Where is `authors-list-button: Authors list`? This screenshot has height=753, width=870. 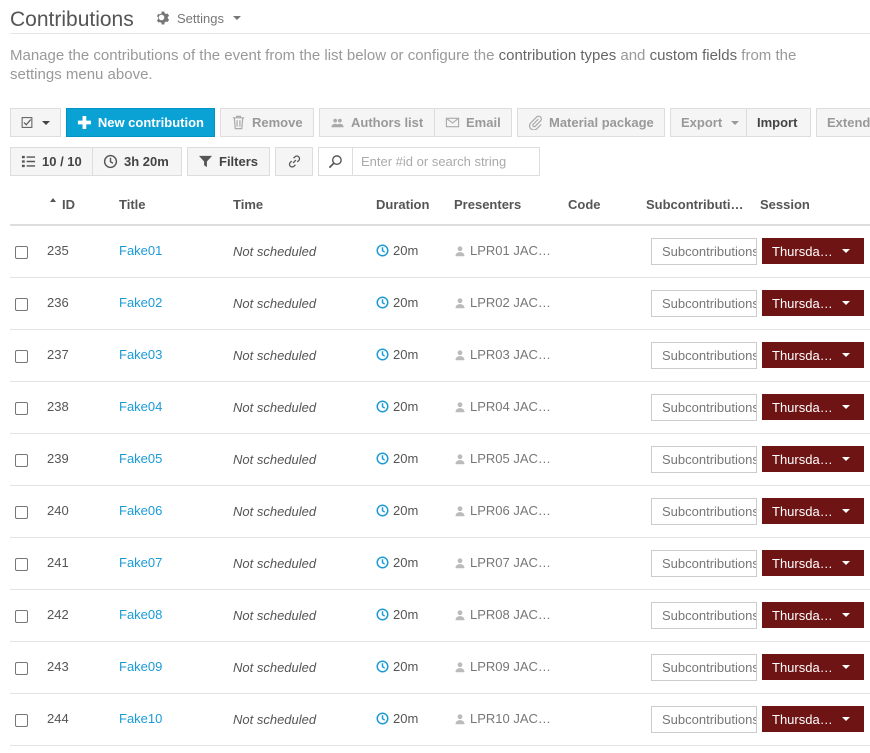 authors-list-button: Authors list is located at coordinates (377, 122).